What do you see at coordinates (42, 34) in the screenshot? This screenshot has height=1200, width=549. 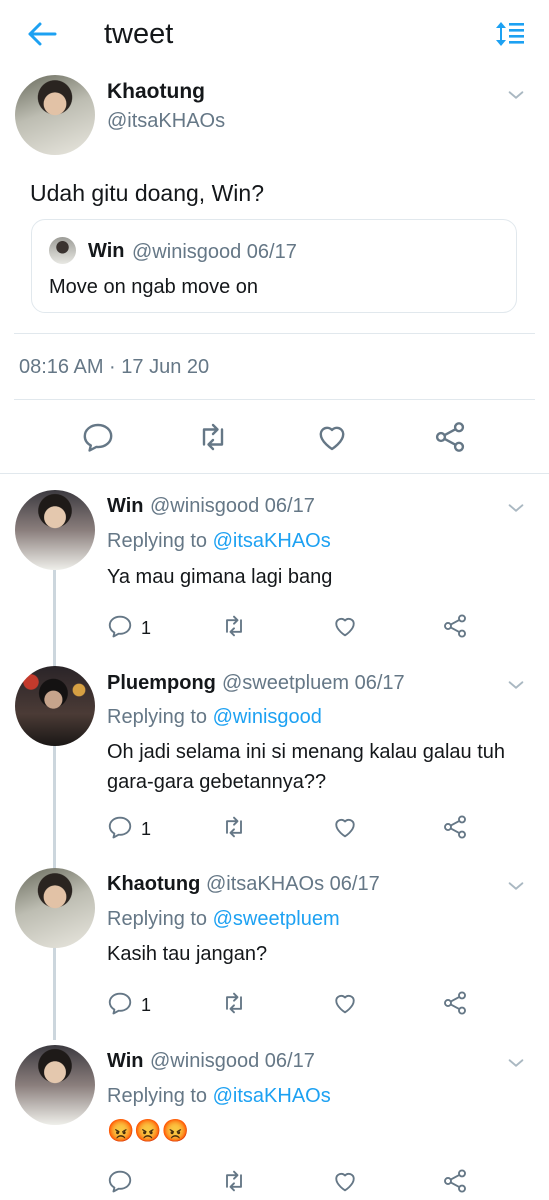 I see `back-arrow-icon` at bounding box center [42, 34].